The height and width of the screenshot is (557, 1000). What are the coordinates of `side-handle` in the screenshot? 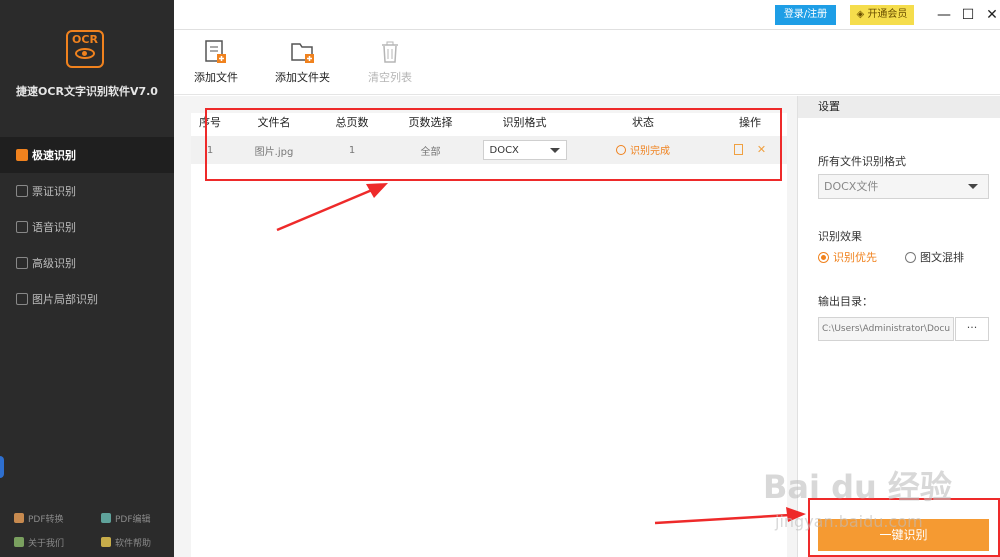 It's located at (2, 467).